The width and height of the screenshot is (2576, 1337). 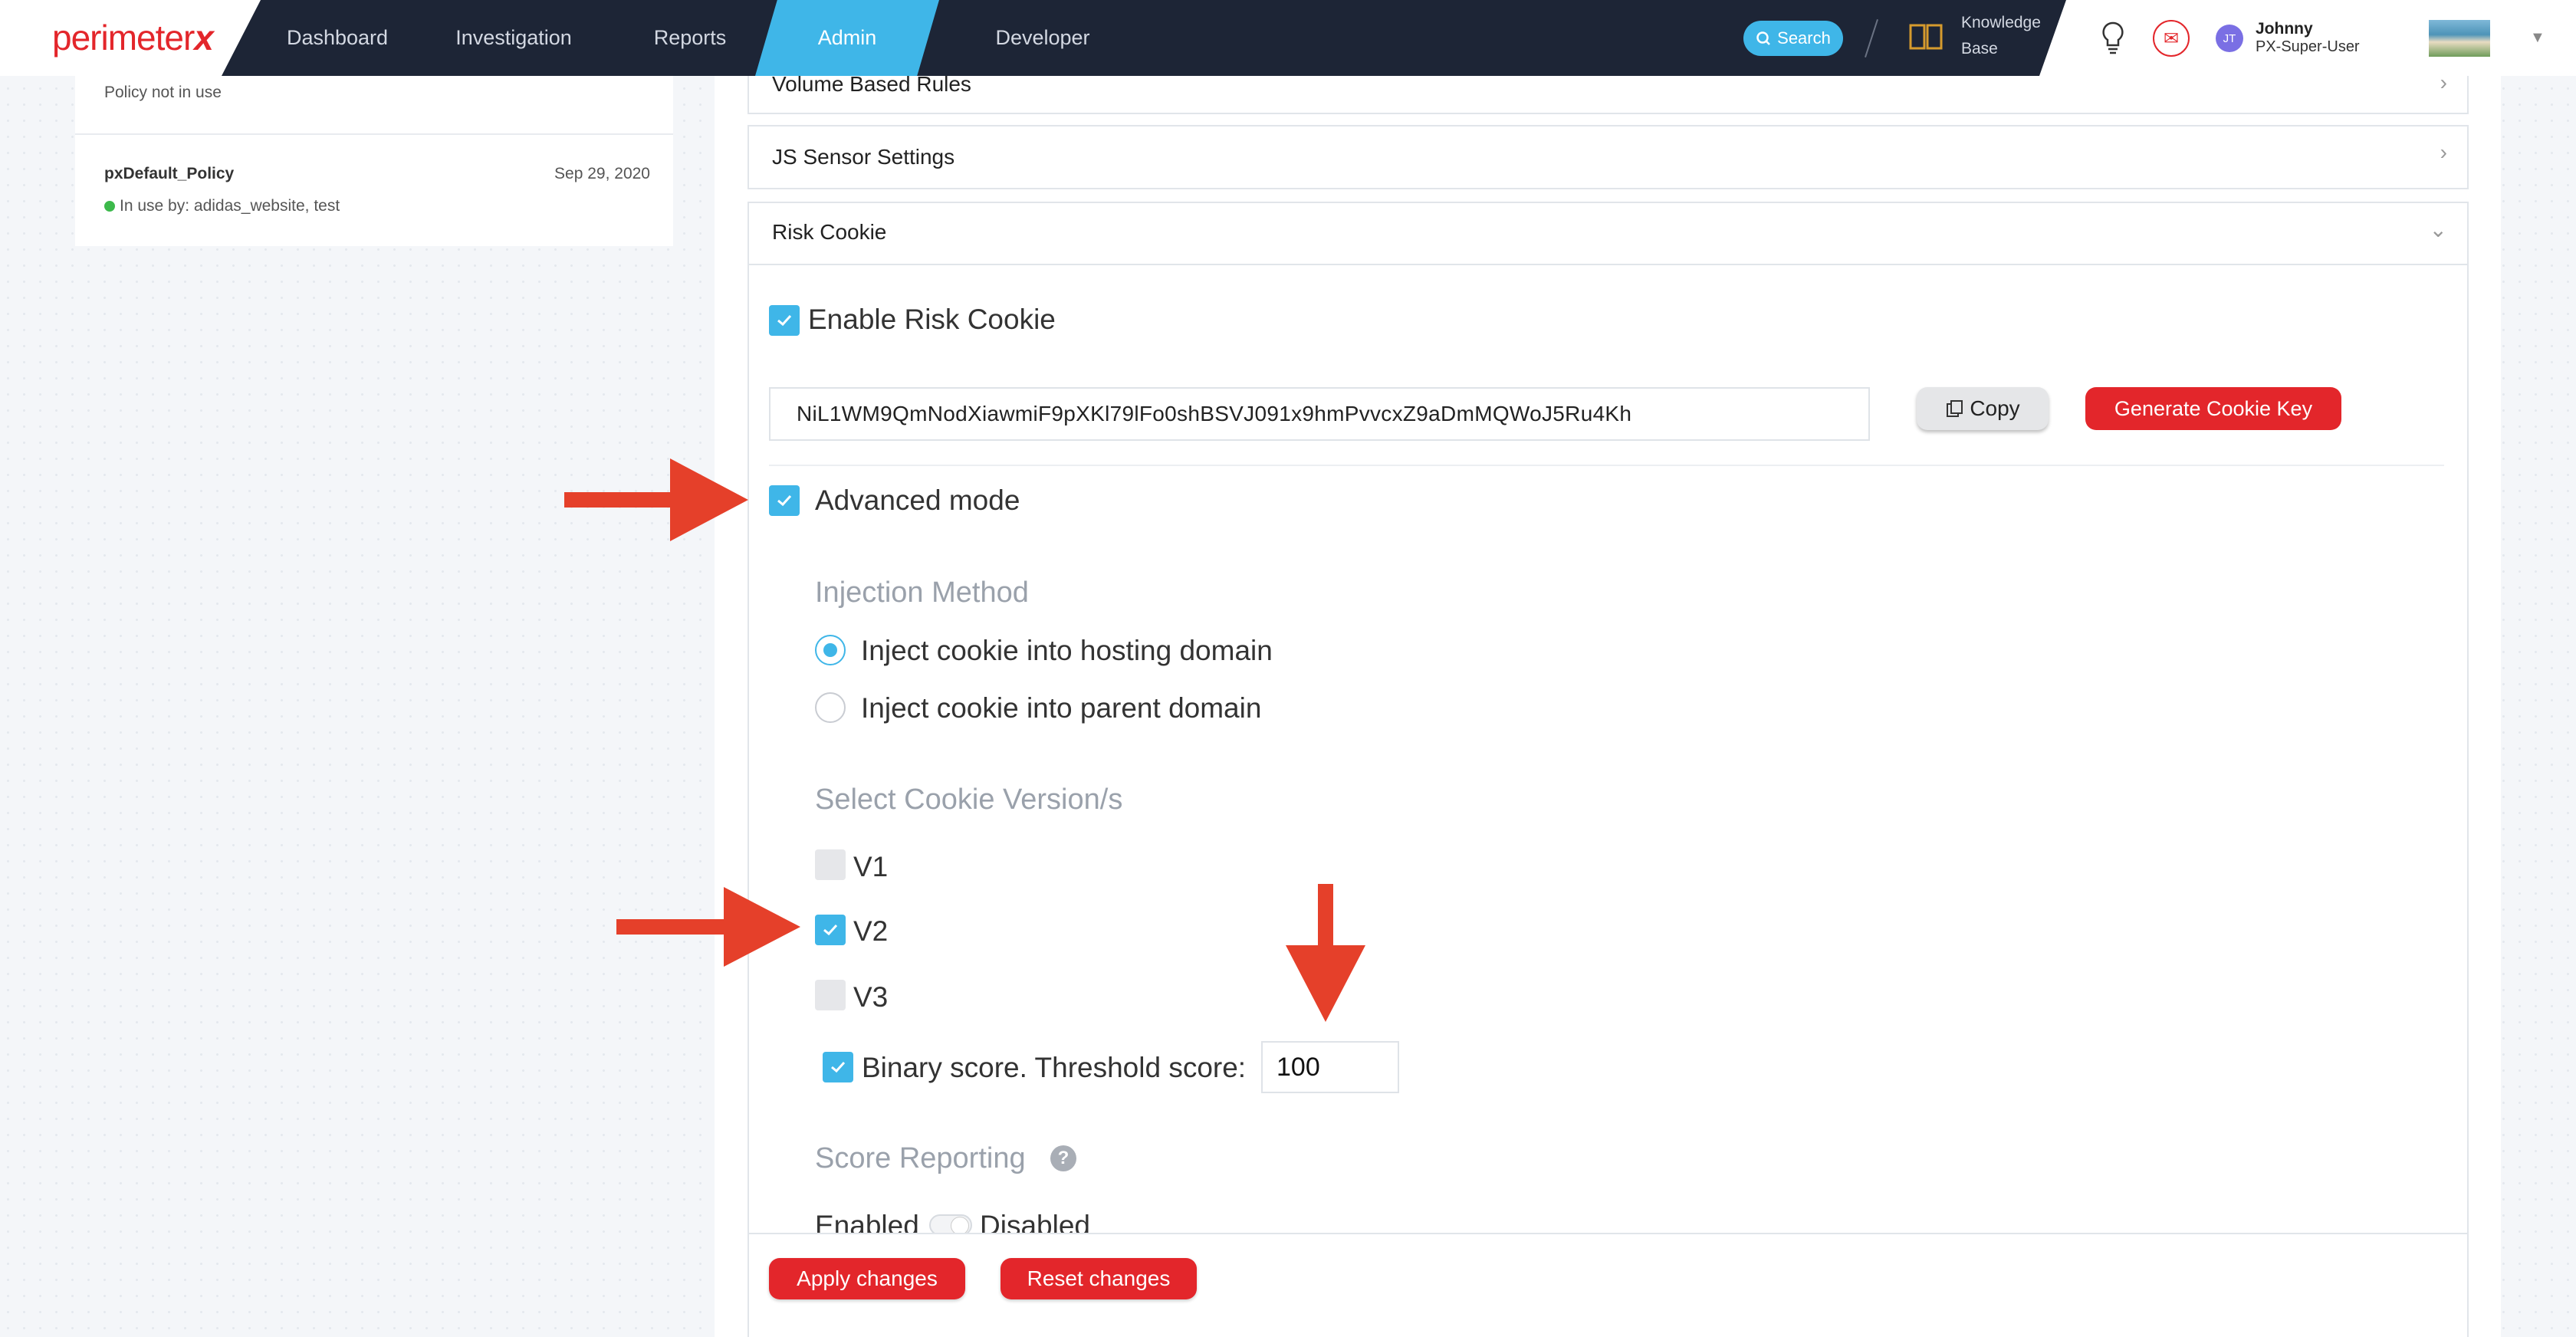 I want to click on cookie-version-heading: Select Cookie Version/s, so click(x=969, y=800).